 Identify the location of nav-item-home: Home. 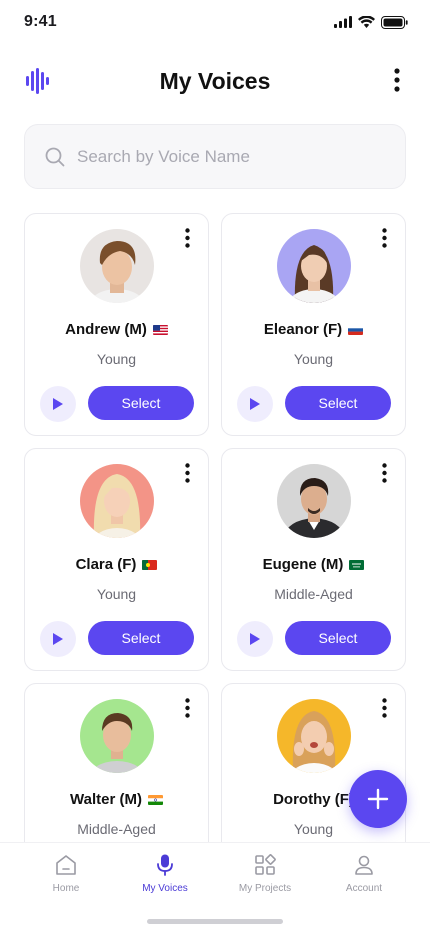
(66, 878).